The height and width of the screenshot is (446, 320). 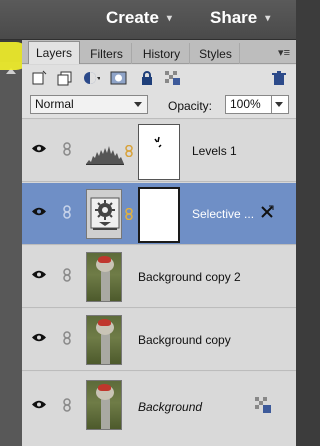 I want to click on layer-row-background-copy-2: Background copy 2, so click(x=159, y=277).